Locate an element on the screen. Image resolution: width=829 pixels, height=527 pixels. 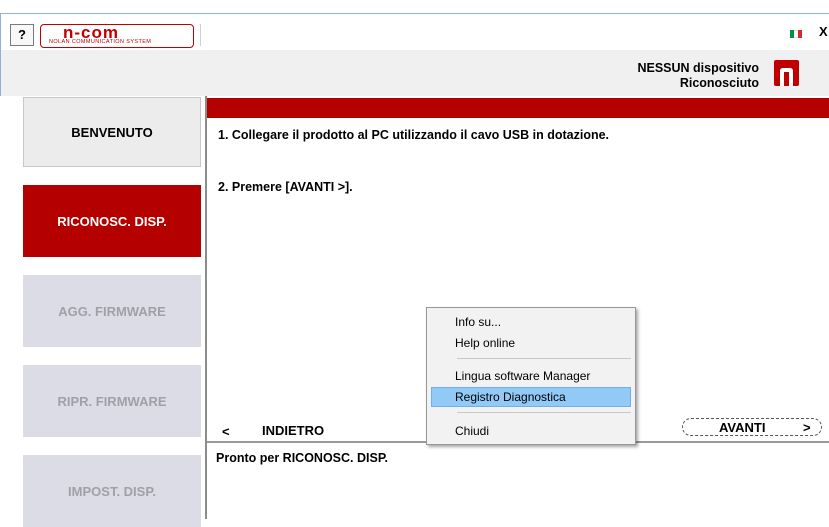
menu-item-label: Lingua software Manager is located at coordinates (523, 376).